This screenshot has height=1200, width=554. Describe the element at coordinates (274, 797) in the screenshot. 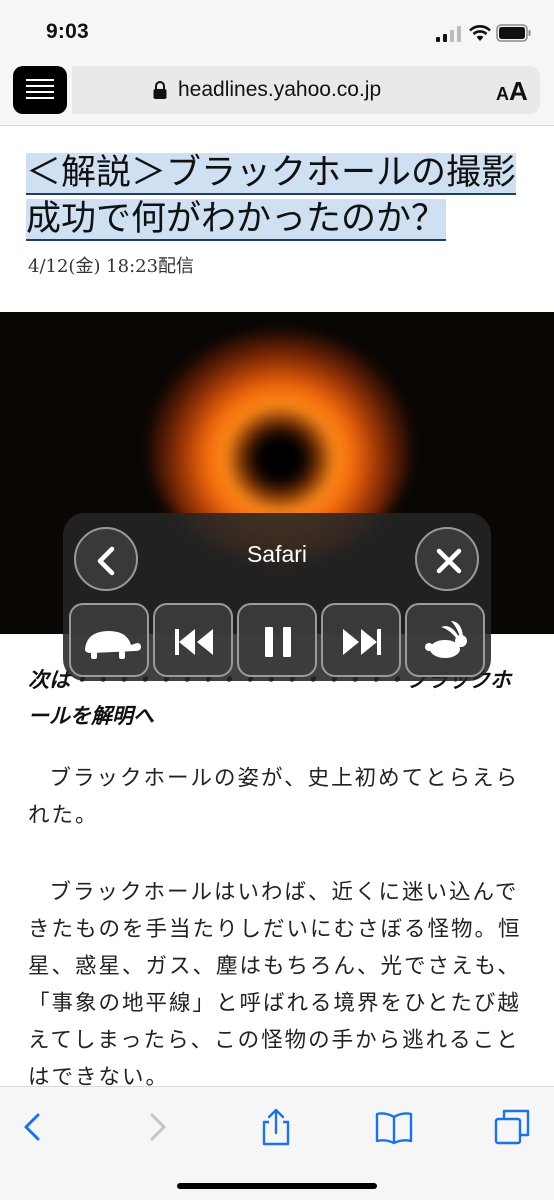

I see `article-paragraph: ブラックホールの姿が、史上初めてとらえられた。` at that location.